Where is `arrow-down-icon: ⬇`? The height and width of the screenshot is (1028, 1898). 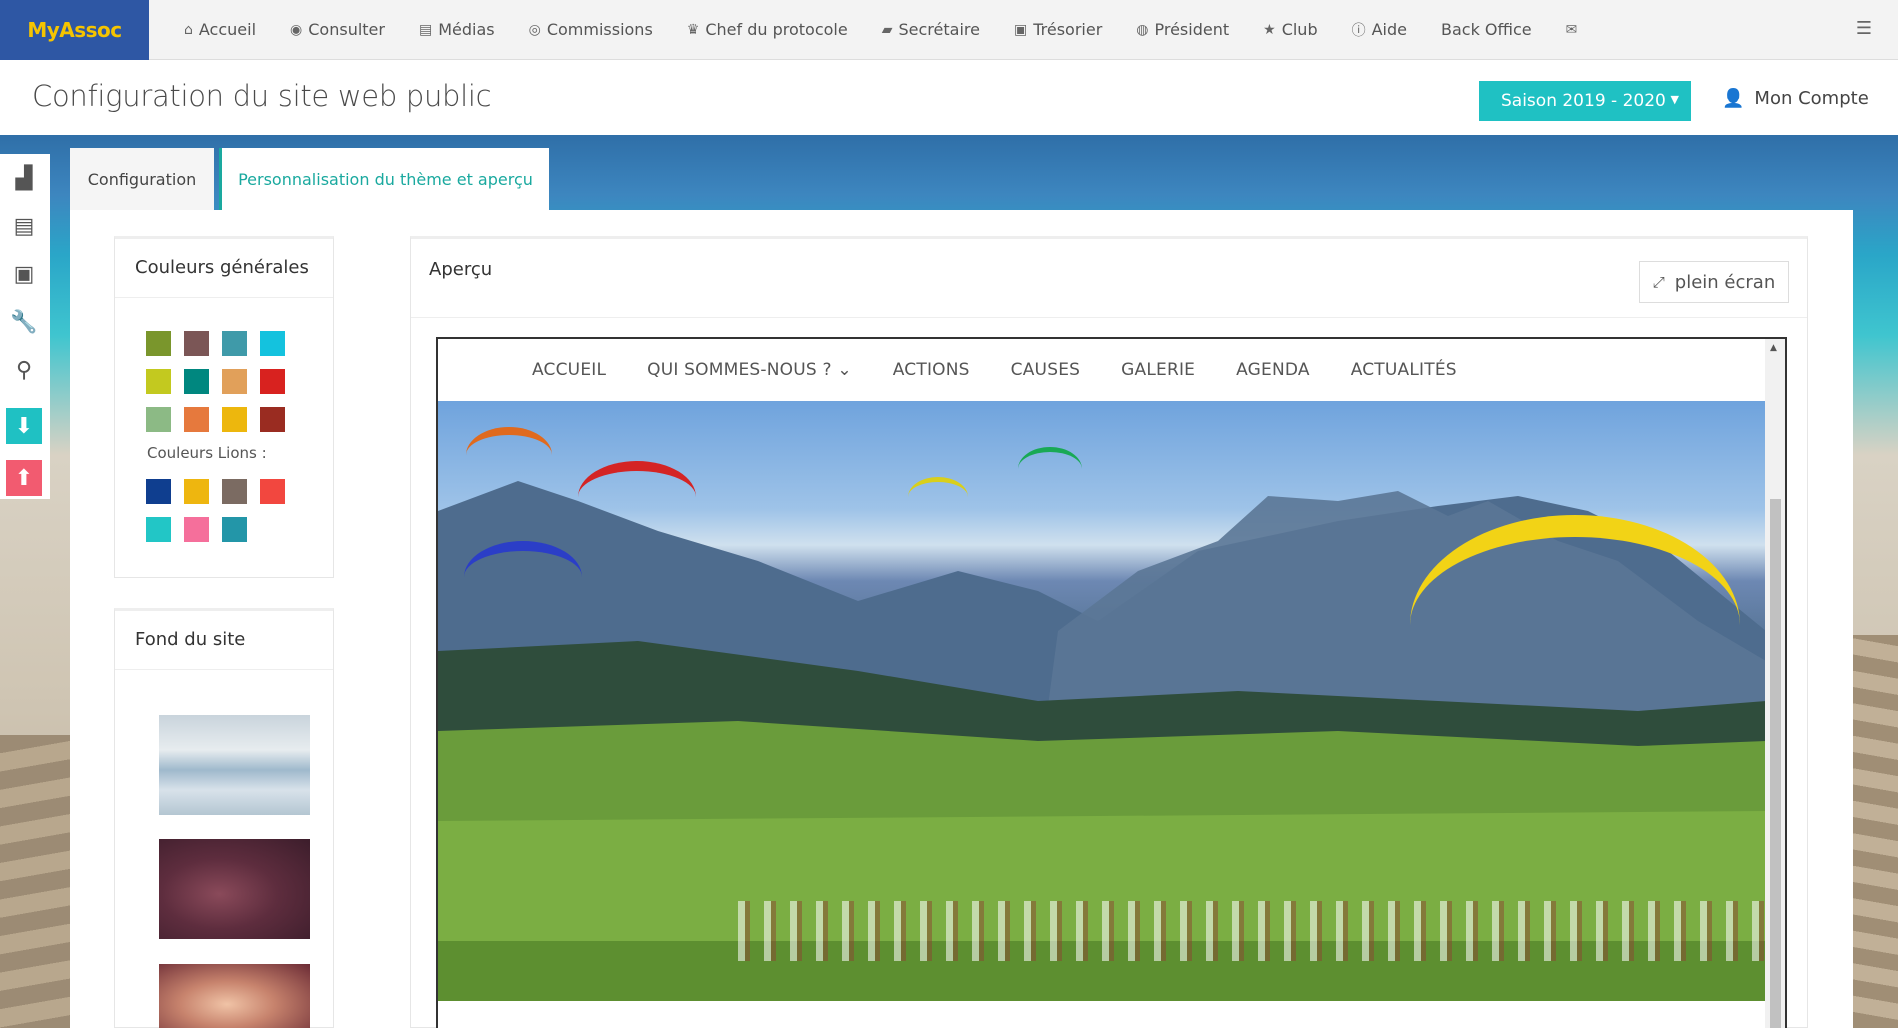 arrow-down-icon: ⬇ is located at coordinates (24, 426).